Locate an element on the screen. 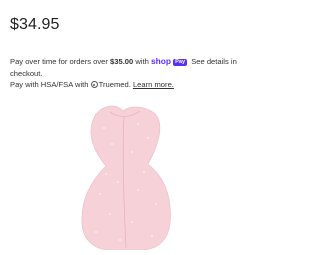 The image size is (320, 255). truemed-logo-icon is located at coordinates (94, 84).